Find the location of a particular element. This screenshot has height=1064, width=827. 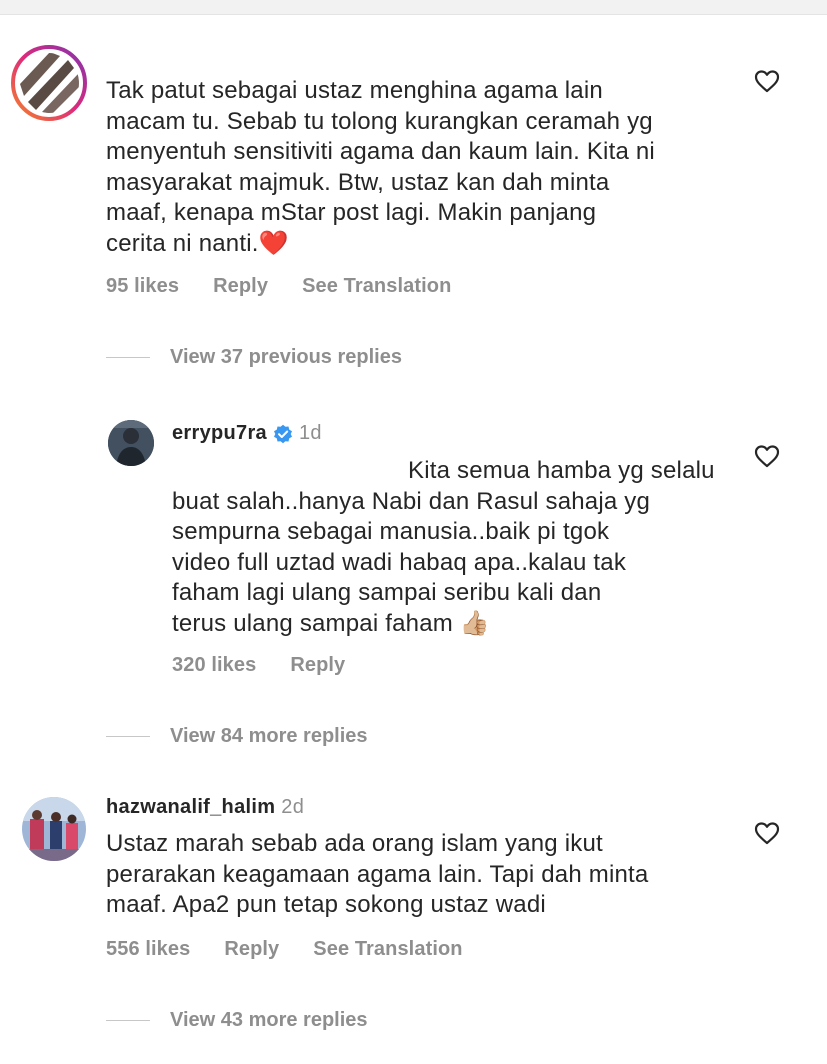

comment-line: Kita semua hamba yg selalu is located at coordinates (462, 471).